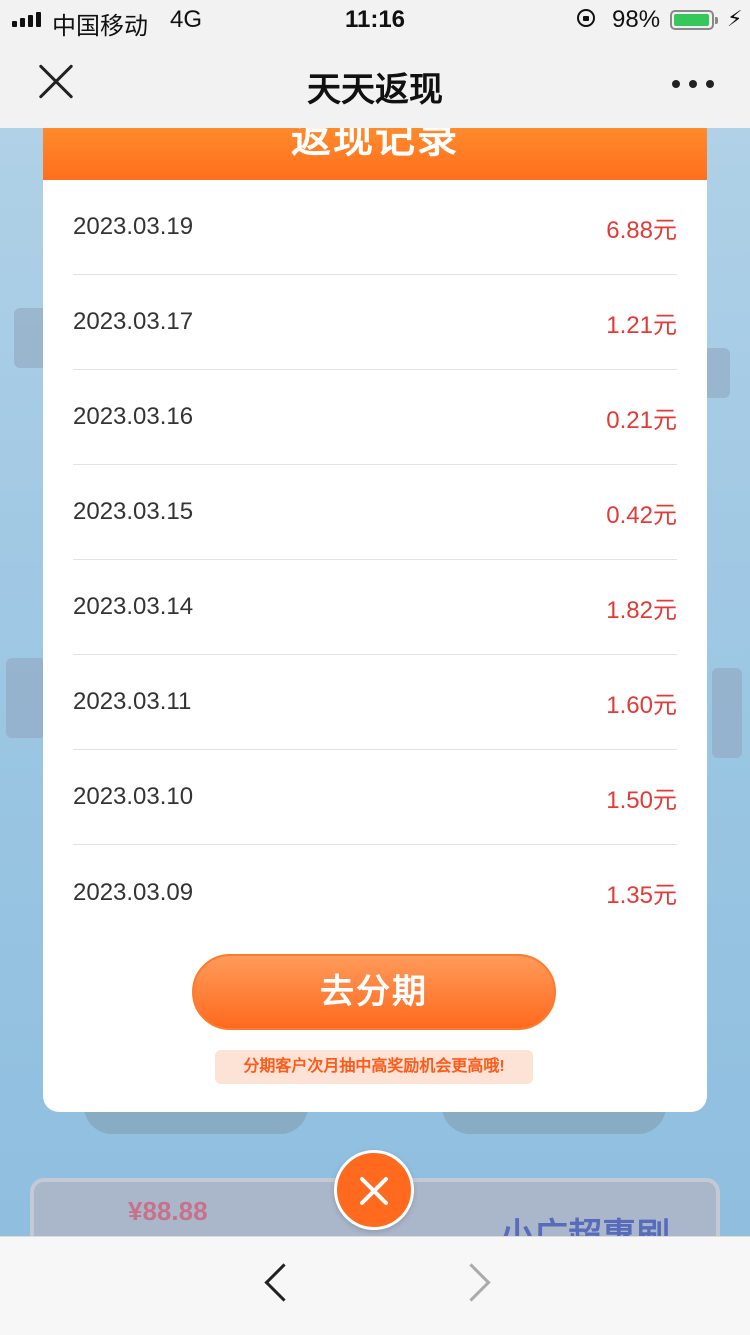 This screenshot has width=750, height=1335. I want to click on record-date: 2023.03.17, so click(133, 321).